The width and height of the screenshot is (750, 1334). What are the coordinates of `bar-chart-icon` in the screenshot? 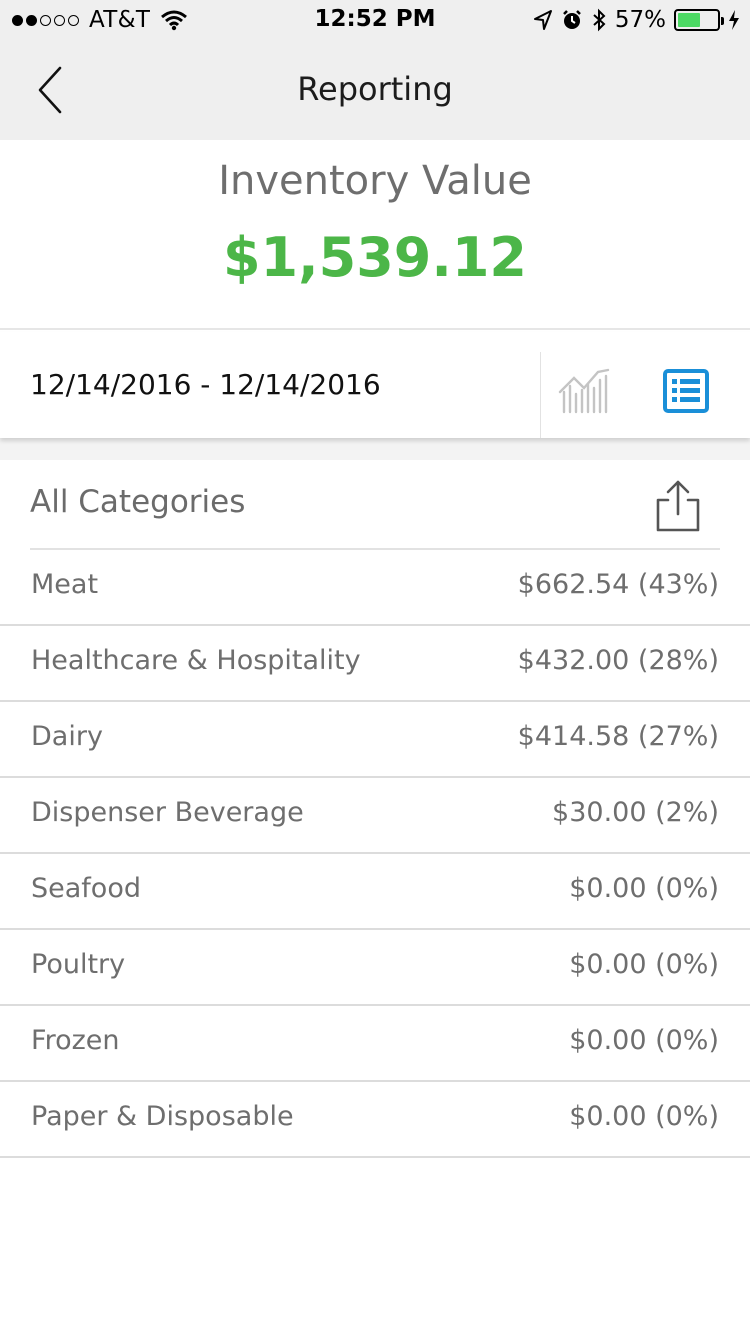 It's located at (584, 391).